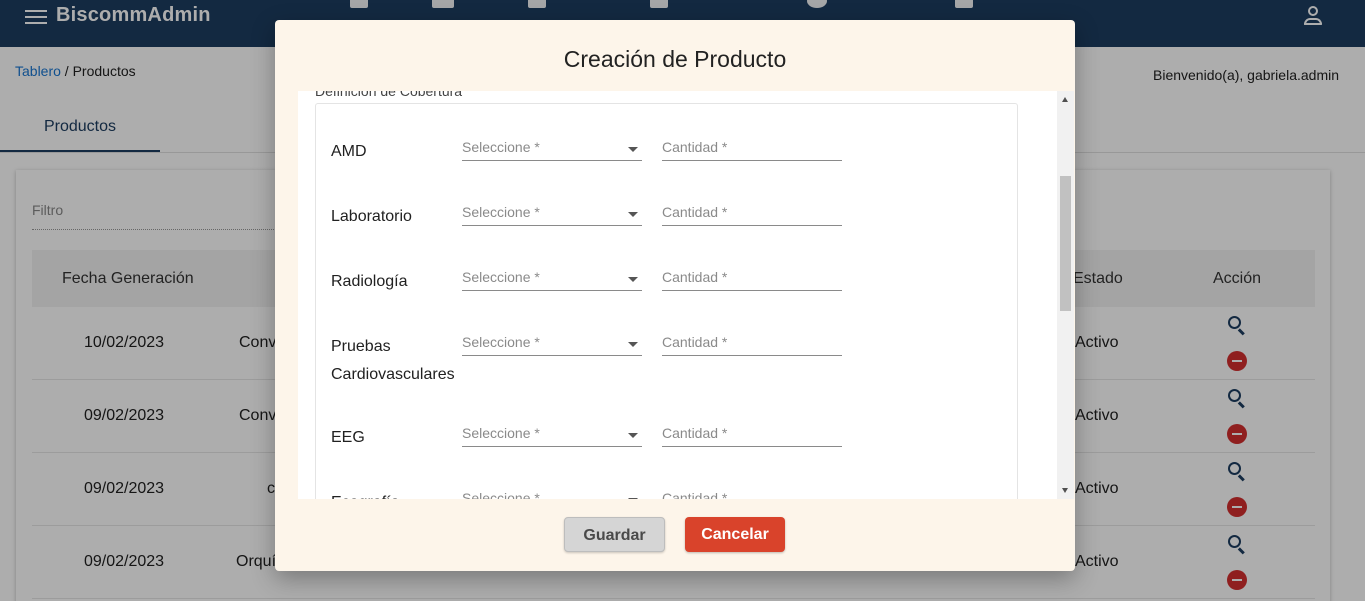 The image size is (1365, 601). What do you see at coordinates (371, 216) in the screenshot?
I see `coverage-label-laboratorio: Laboratorio` at bounding box center [371, 216].